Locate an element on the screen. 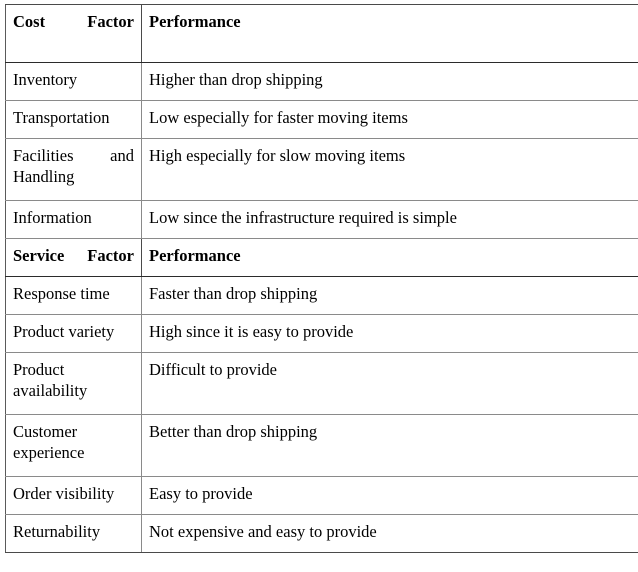  performance-cell-returnability: Not expensive and easy to provide is located at coordinates (389, 533).